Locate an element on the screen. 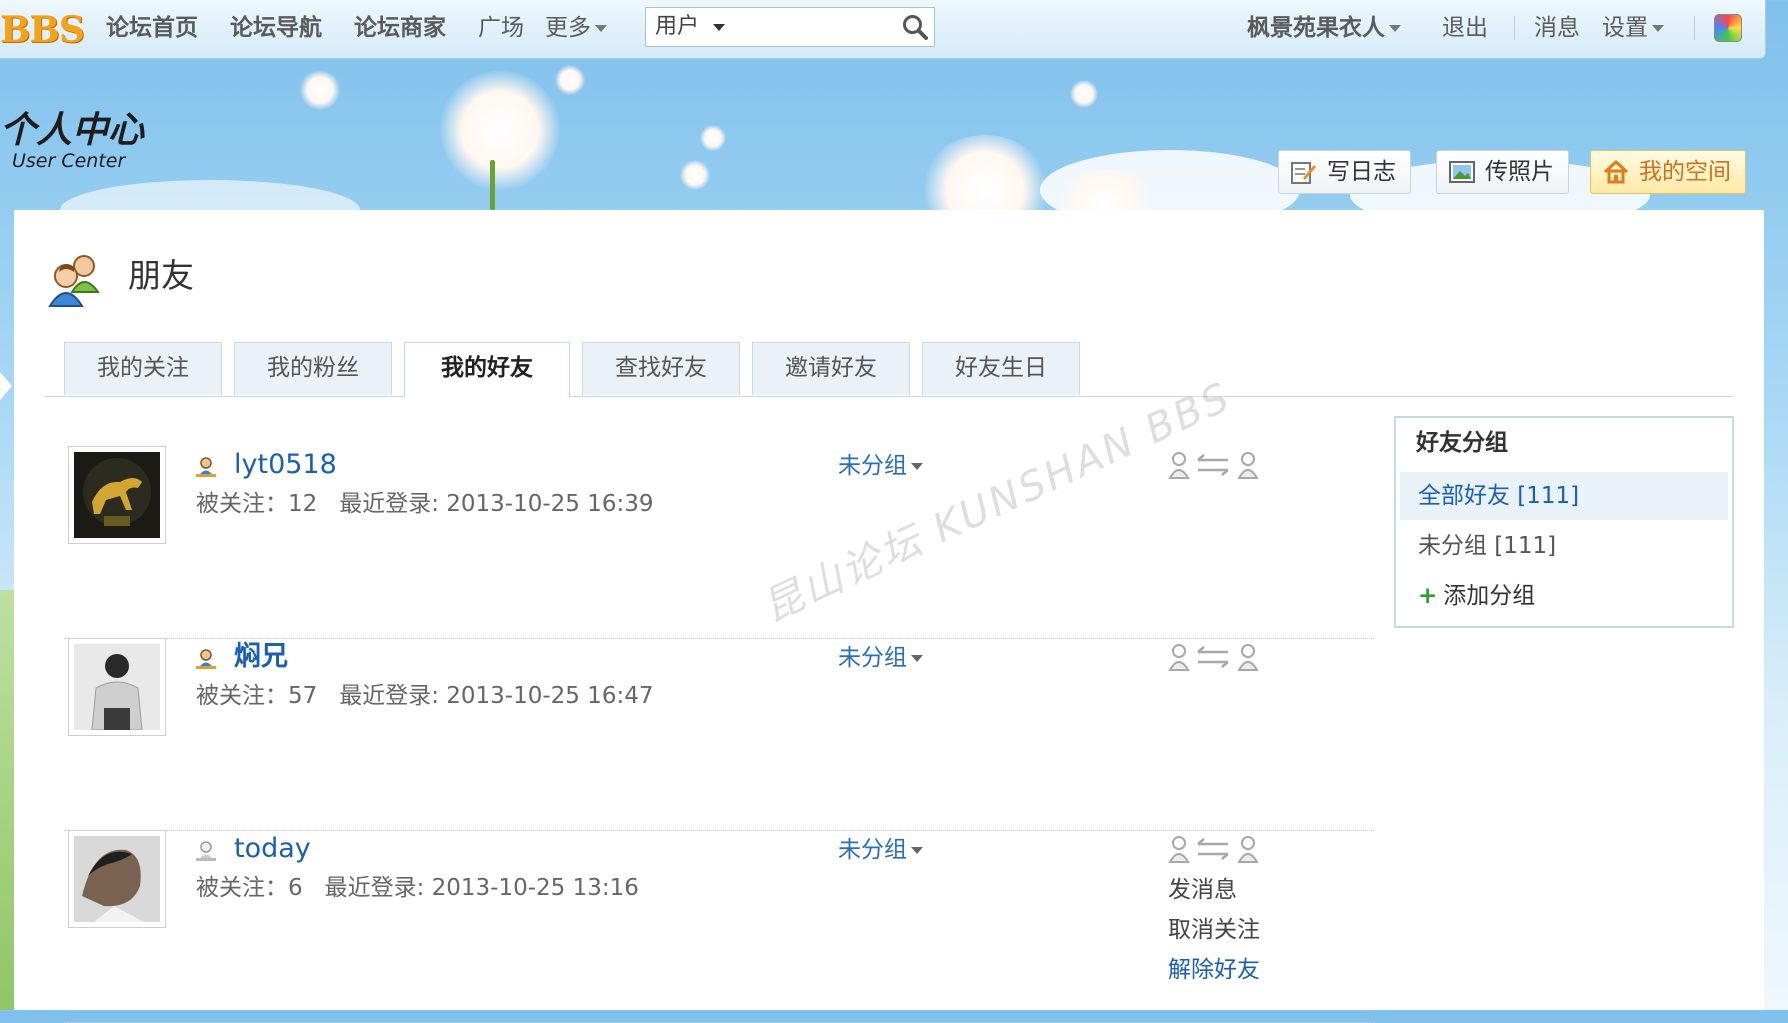 Image resolution: width=1788 pixels, height=1023 pixels. plus-icon: + is located at coordinates (1428, 596).